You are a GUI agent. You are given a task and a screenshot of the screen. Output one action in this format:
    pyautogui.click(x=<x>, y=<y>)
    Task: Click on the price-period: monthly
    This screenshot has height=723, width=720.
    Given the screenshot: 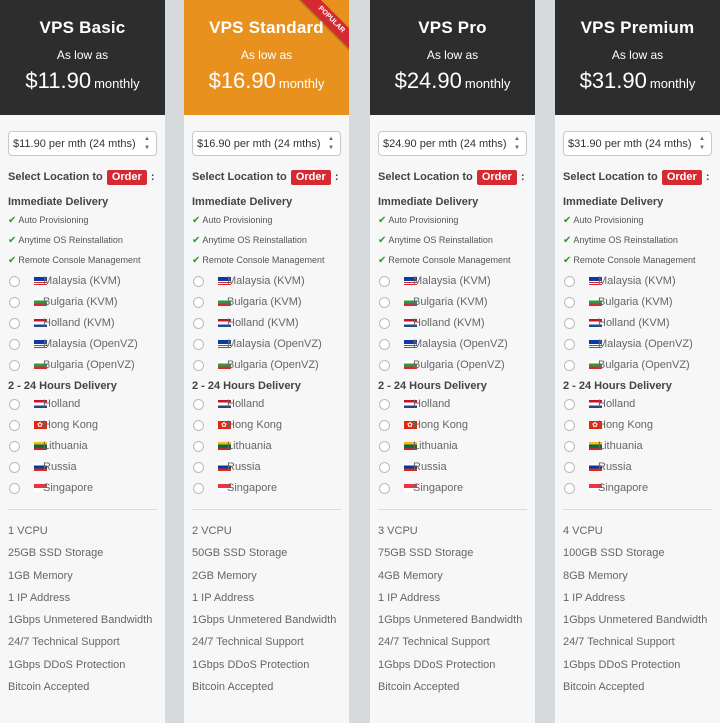 What is the action you would take?
    pyautogui.click(x=301, y=83)
    